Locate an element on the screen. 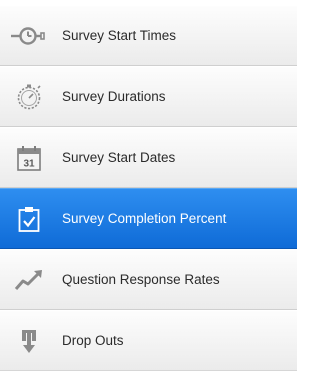 This screenshot has width=320, height=373. clock-arrow-icon is located at coordinates (29, 36).